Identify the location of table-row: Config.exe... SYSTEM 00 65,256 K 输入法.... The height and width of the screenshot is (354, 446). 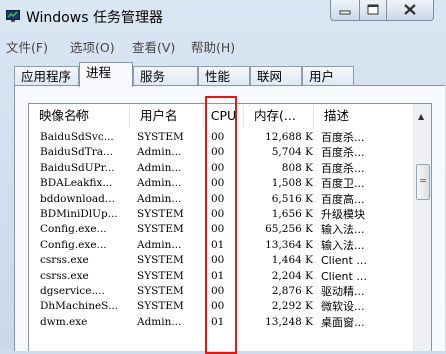
(221, 229).